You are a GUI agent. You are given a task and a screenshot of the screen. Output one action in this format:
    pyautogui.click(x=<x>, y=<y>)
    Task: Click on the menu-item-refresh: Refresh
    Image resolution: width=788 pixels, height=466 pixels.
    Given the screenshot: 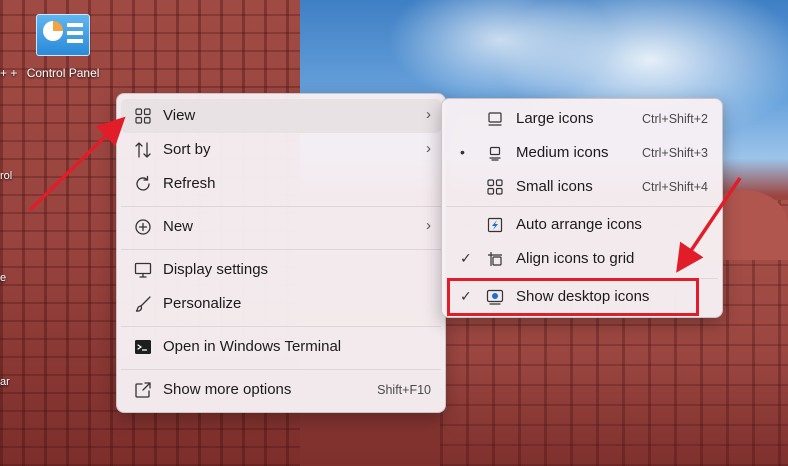 What is the action you would take?
    pyautogui.click(x=281, y=184)
    